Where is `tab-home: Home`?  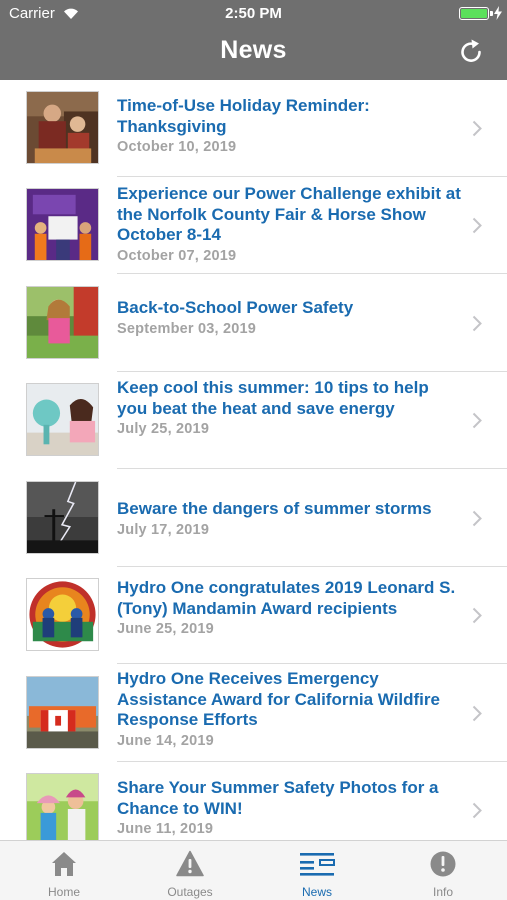
tab-home: Home is located at coordinates (64, 870).